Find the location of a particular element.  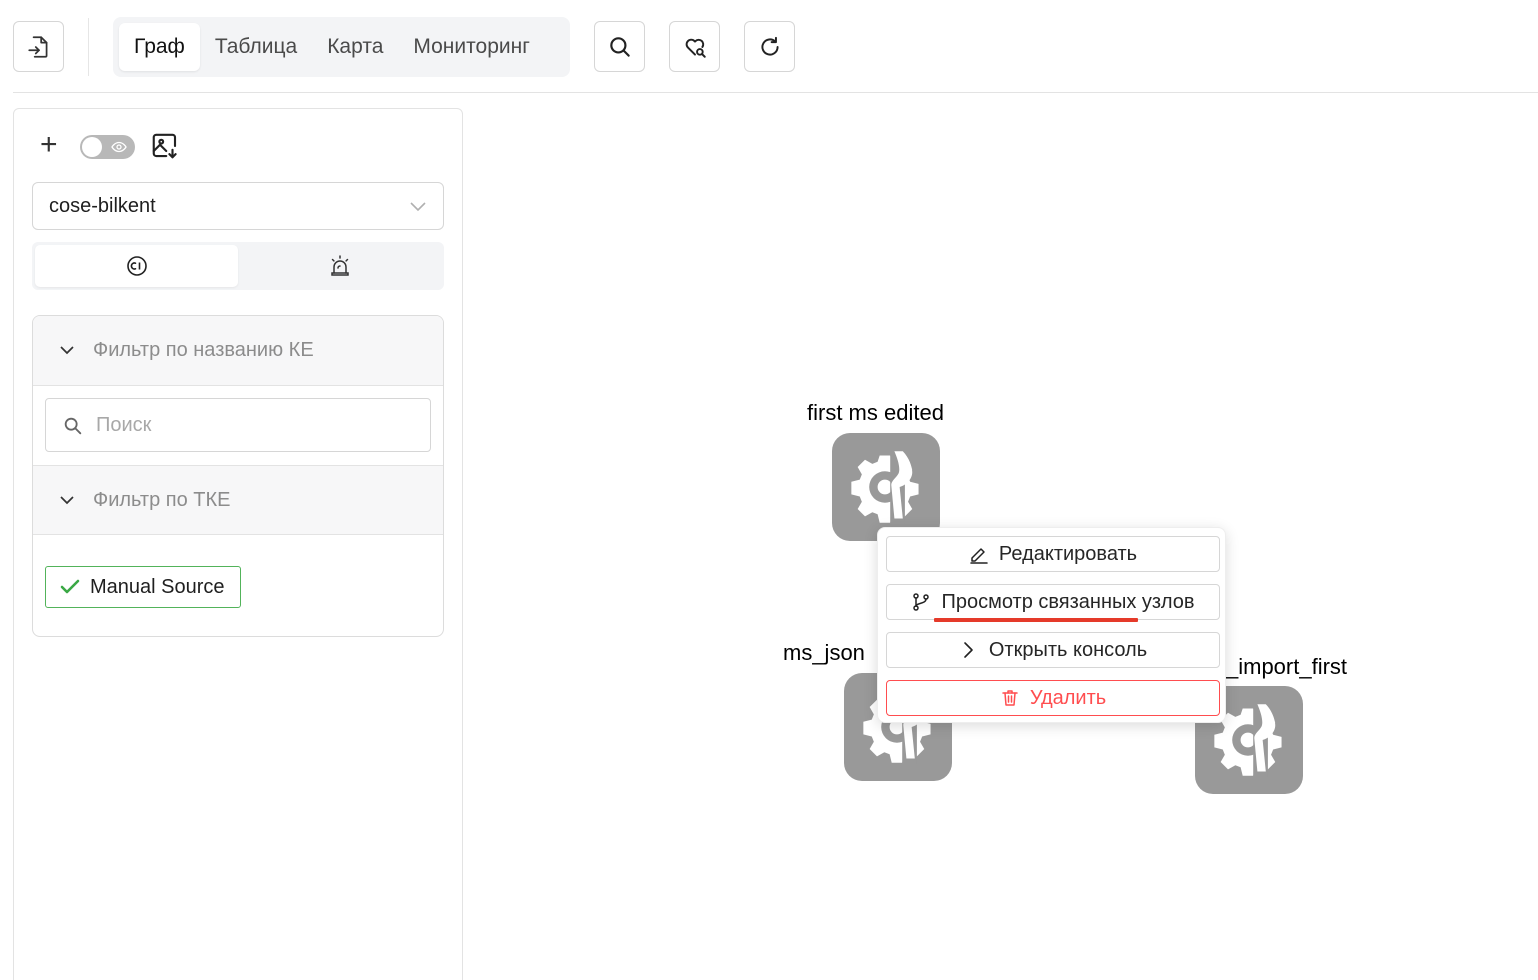

graph-node is located at coordinates (886, 487).